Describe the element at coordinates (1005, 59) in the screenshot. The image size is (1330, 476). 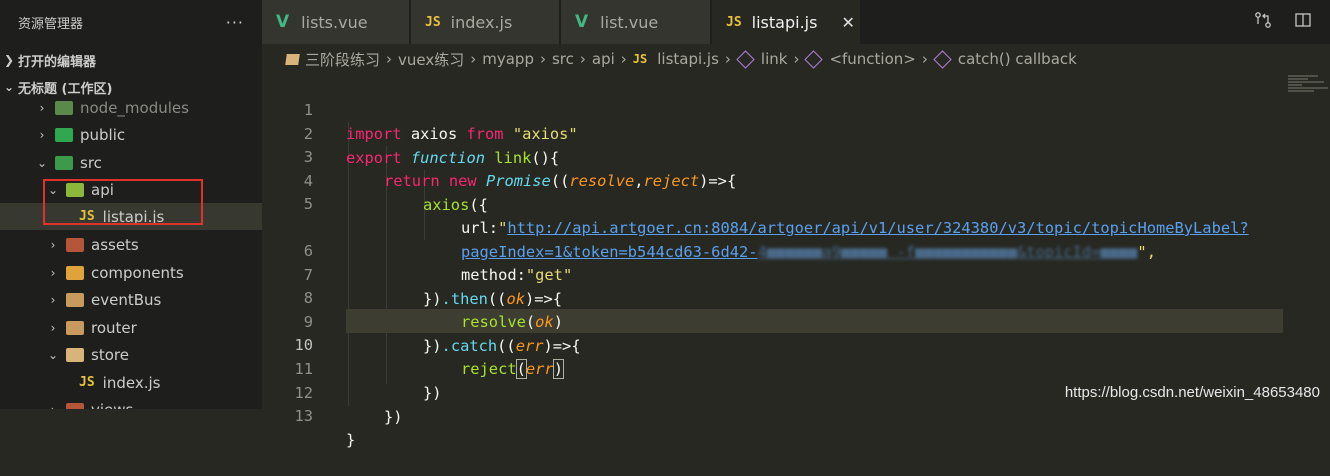
I see `breadcrumb-item: catch() callback` at that location.